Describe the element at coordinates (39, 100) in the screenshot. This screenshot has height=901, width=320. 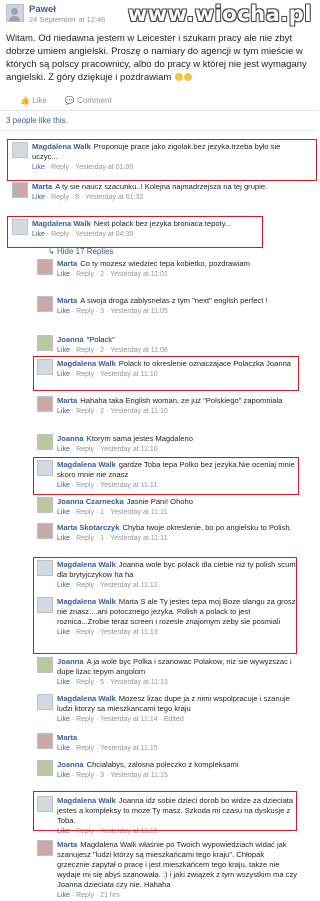
I see `like-label: Like` at that location.